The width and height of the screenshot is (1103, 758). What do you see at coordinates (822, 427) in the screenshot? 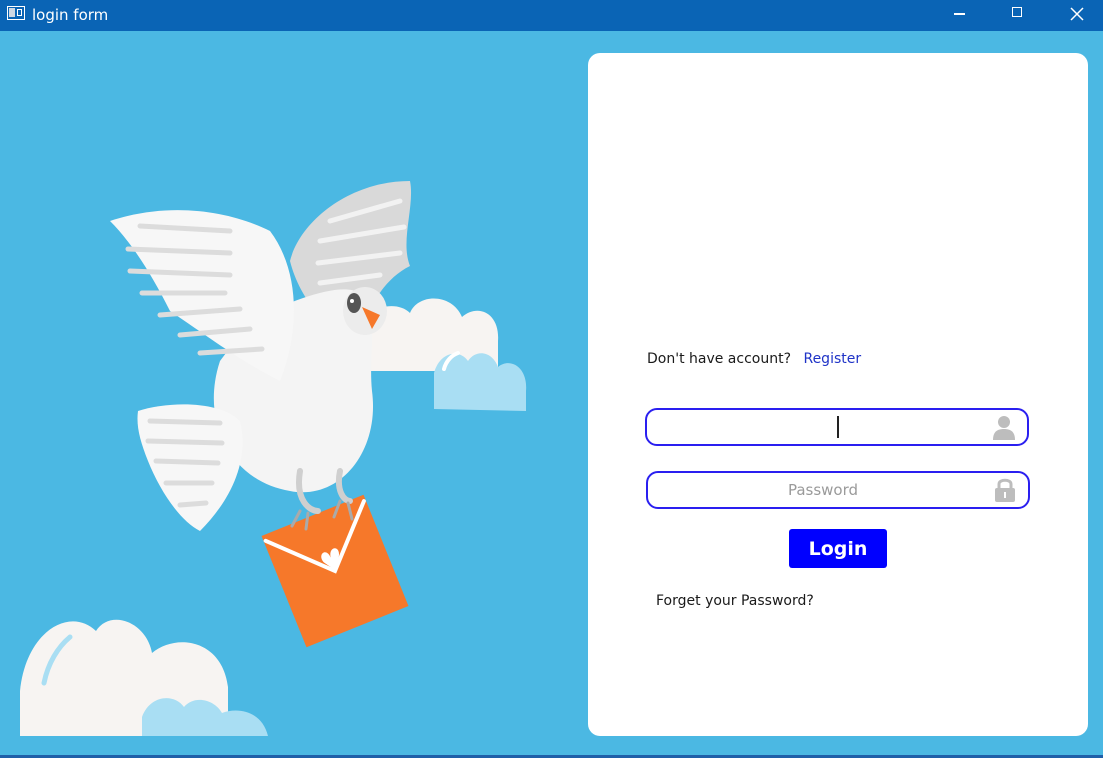
I see `username-input` at bounding box center [822, 427].